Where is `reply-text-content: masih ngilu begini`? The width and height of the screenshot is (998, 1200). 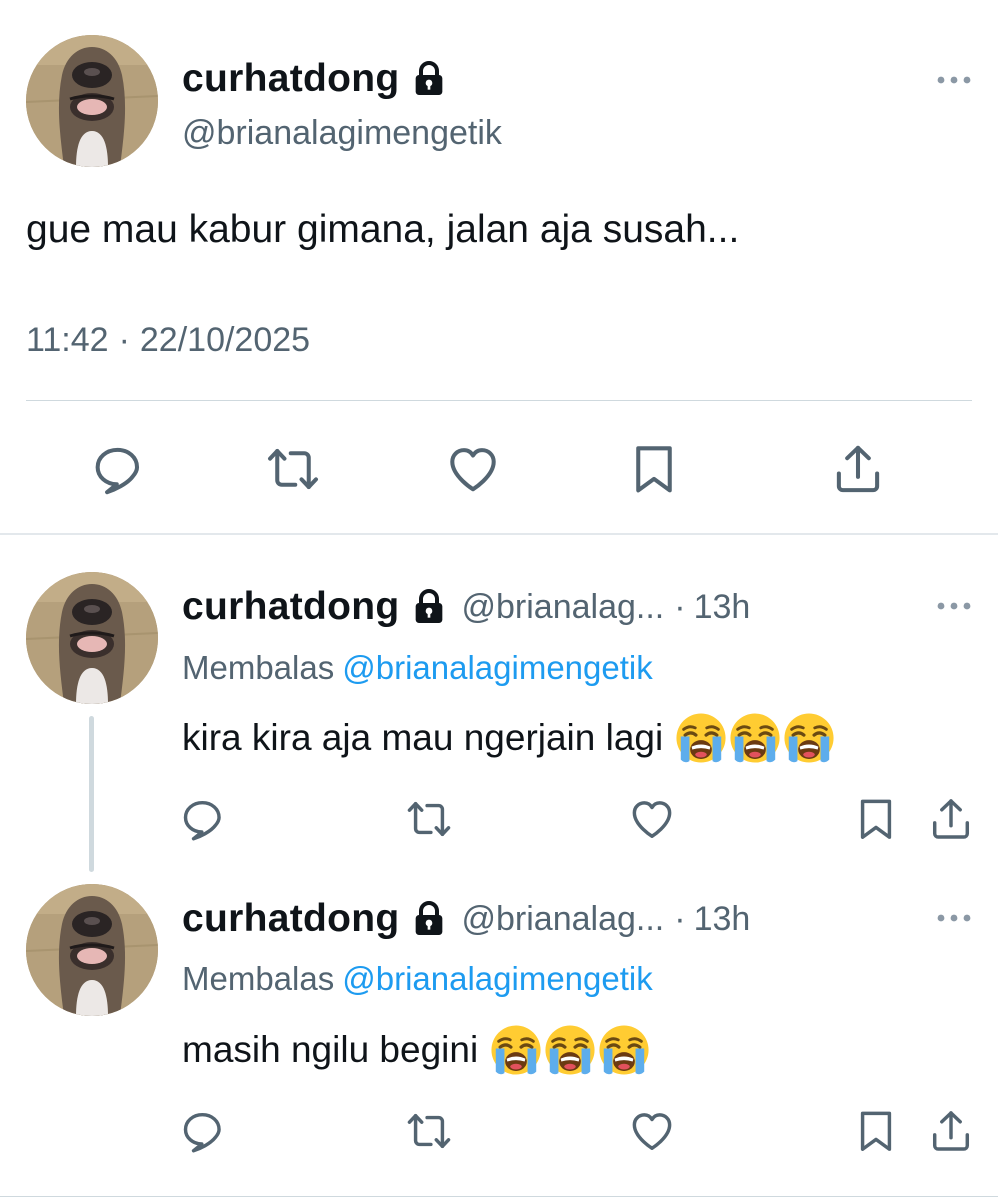 reply-text-content: masih ngilu begini is located at coordinates (330, 1049).